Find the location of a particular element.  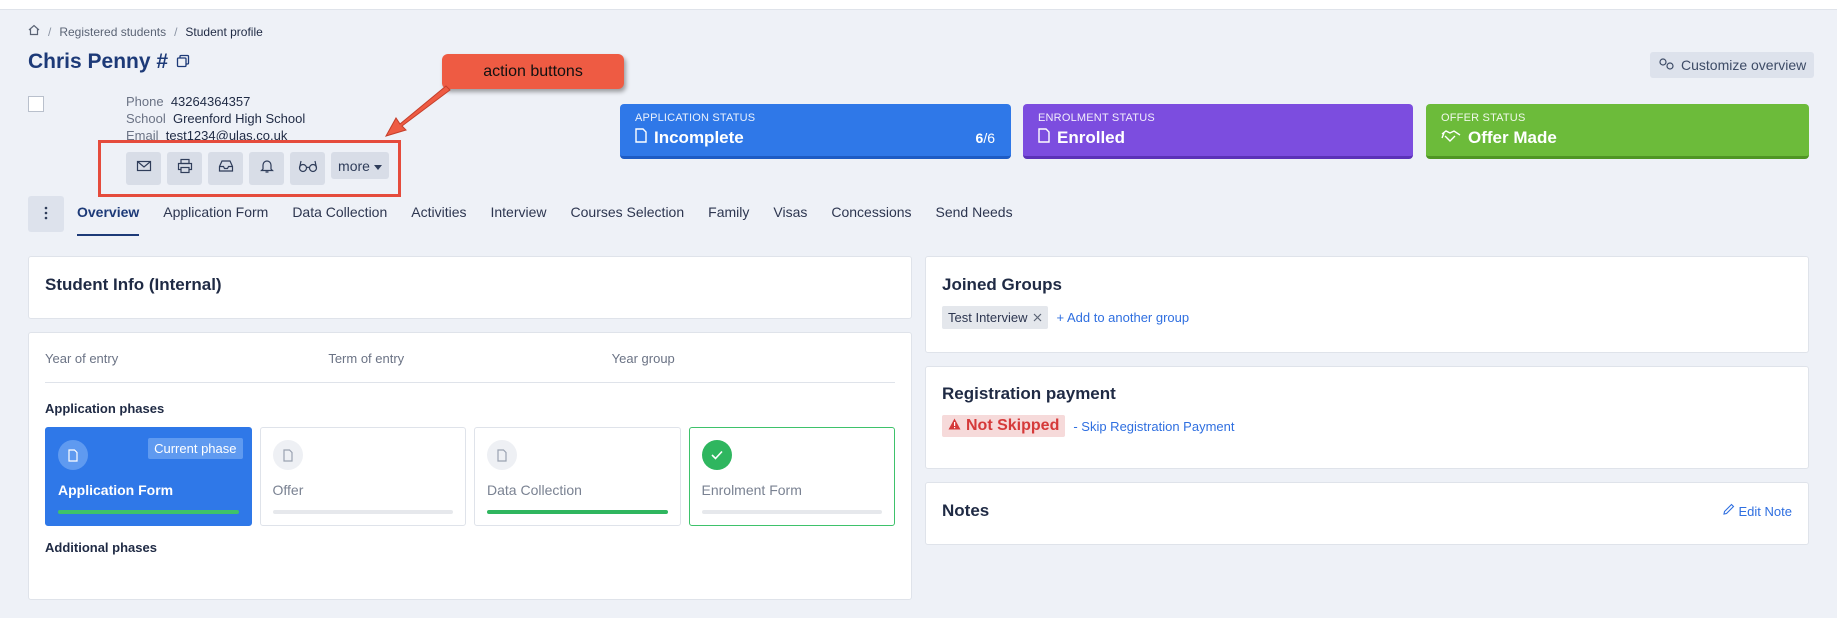

view-button is located at coordinates (307, 168).